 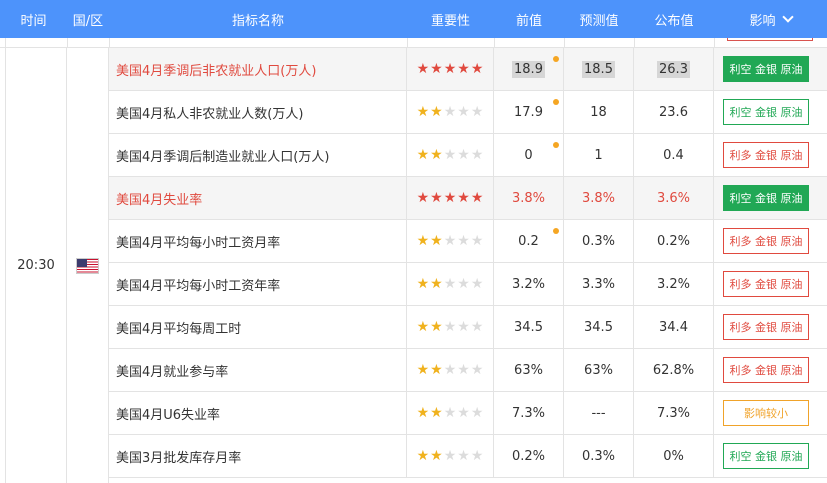 I want to click on us-flag-icon, so click(x=87, y=265).